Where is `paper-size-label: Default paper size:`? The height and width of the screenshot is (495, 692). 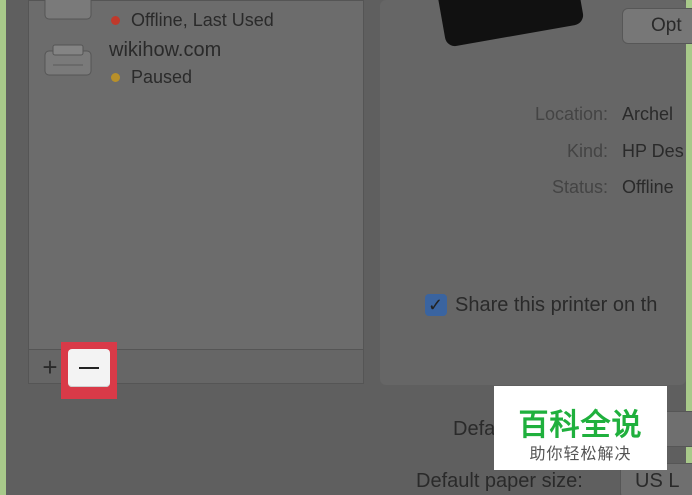
paper-size-label: Default paper size: is located at coordinates (499, 481).